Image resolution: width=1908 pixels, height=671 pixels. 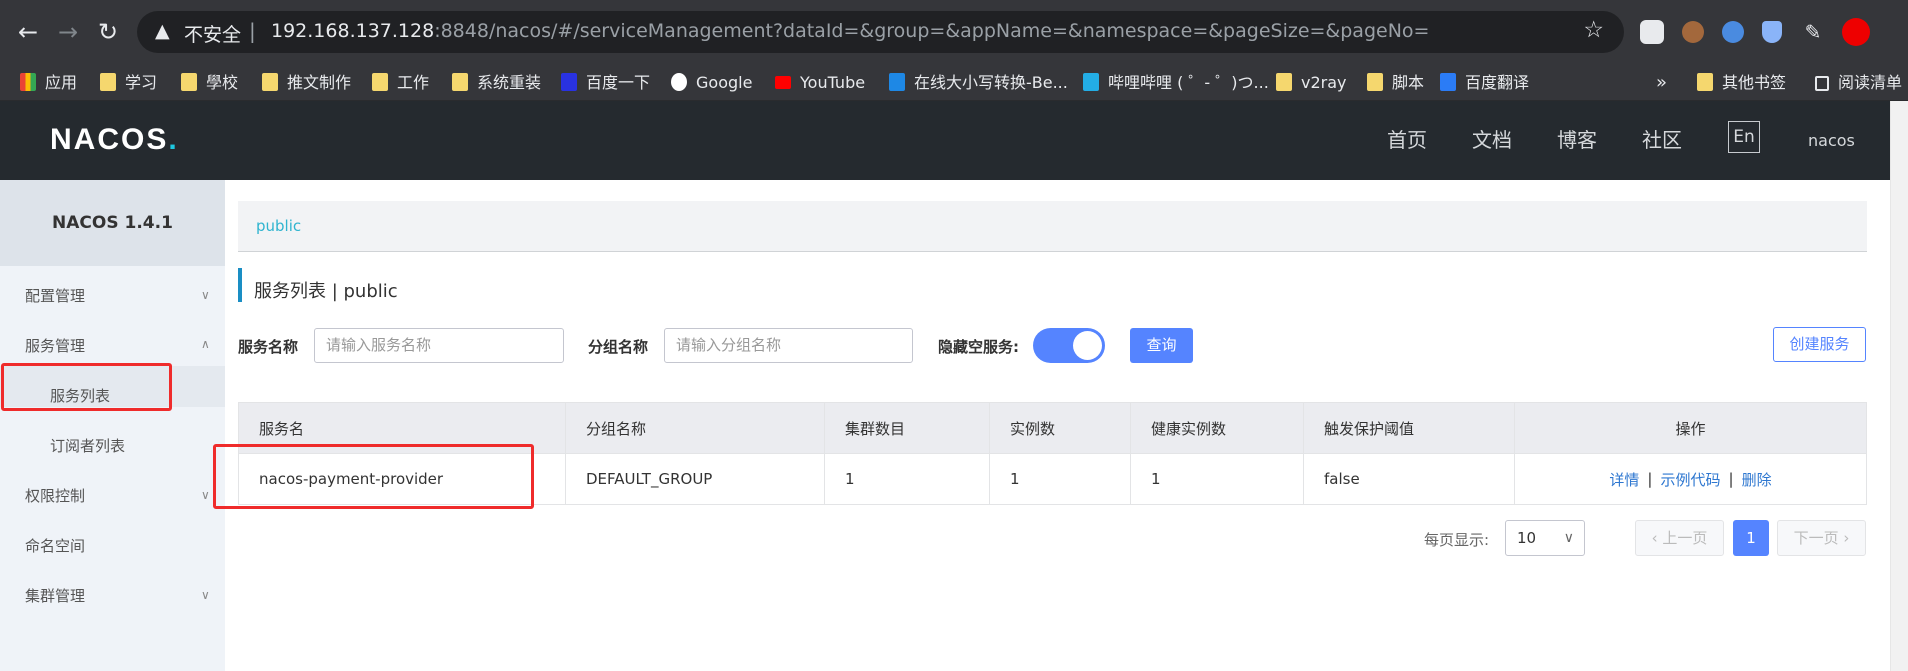 I want to click on bookmark-star-icon: ☆, so click(x=1593, y=30).